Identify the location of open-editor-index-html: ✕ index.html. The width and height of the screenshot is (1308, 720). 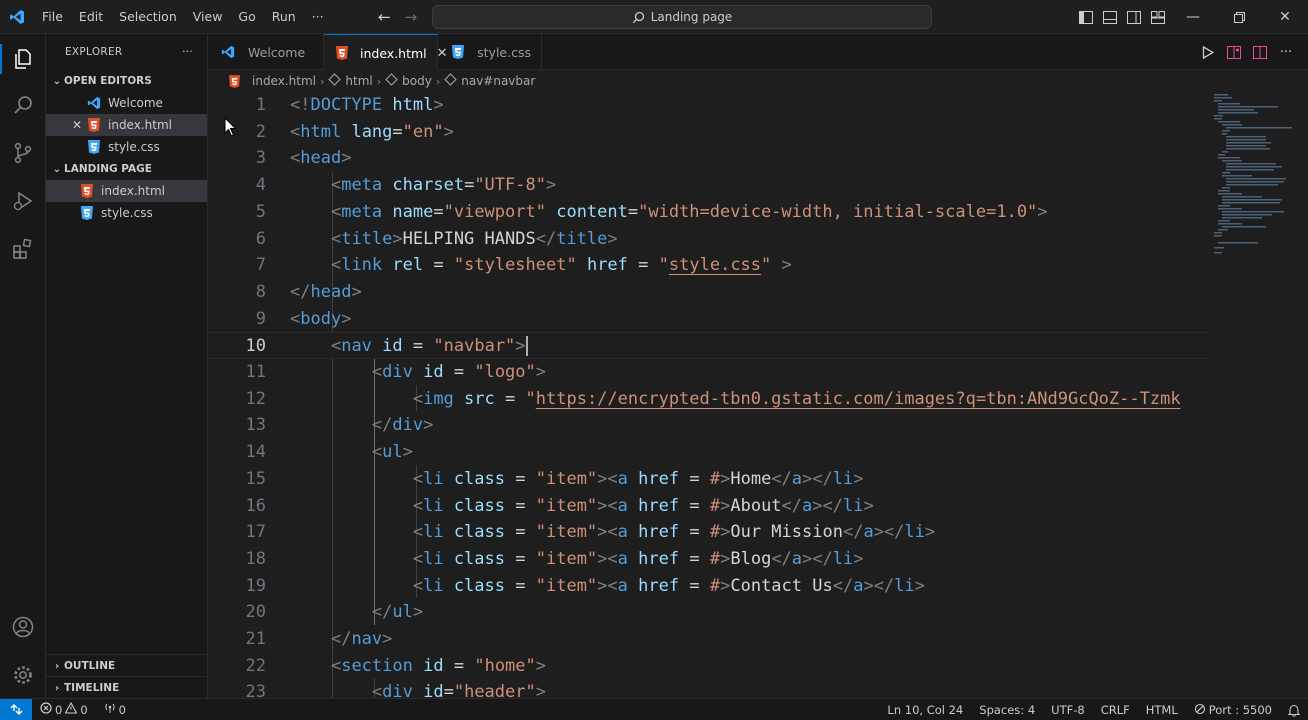
(126, 125).